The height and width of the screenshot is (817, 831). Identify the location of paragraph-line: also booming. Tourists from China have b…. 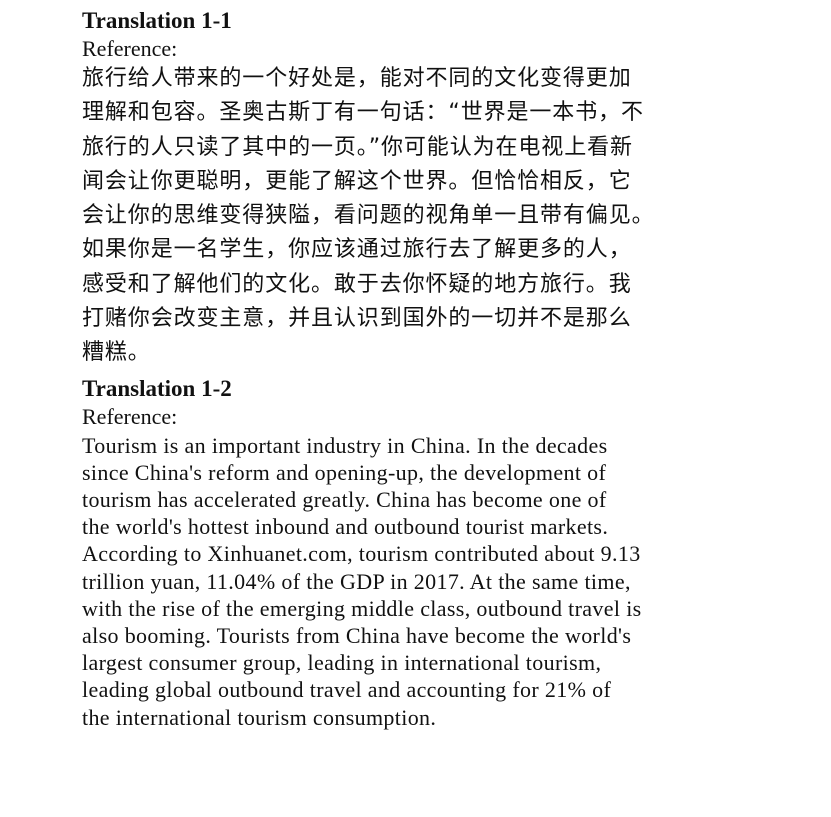
(357, 635).